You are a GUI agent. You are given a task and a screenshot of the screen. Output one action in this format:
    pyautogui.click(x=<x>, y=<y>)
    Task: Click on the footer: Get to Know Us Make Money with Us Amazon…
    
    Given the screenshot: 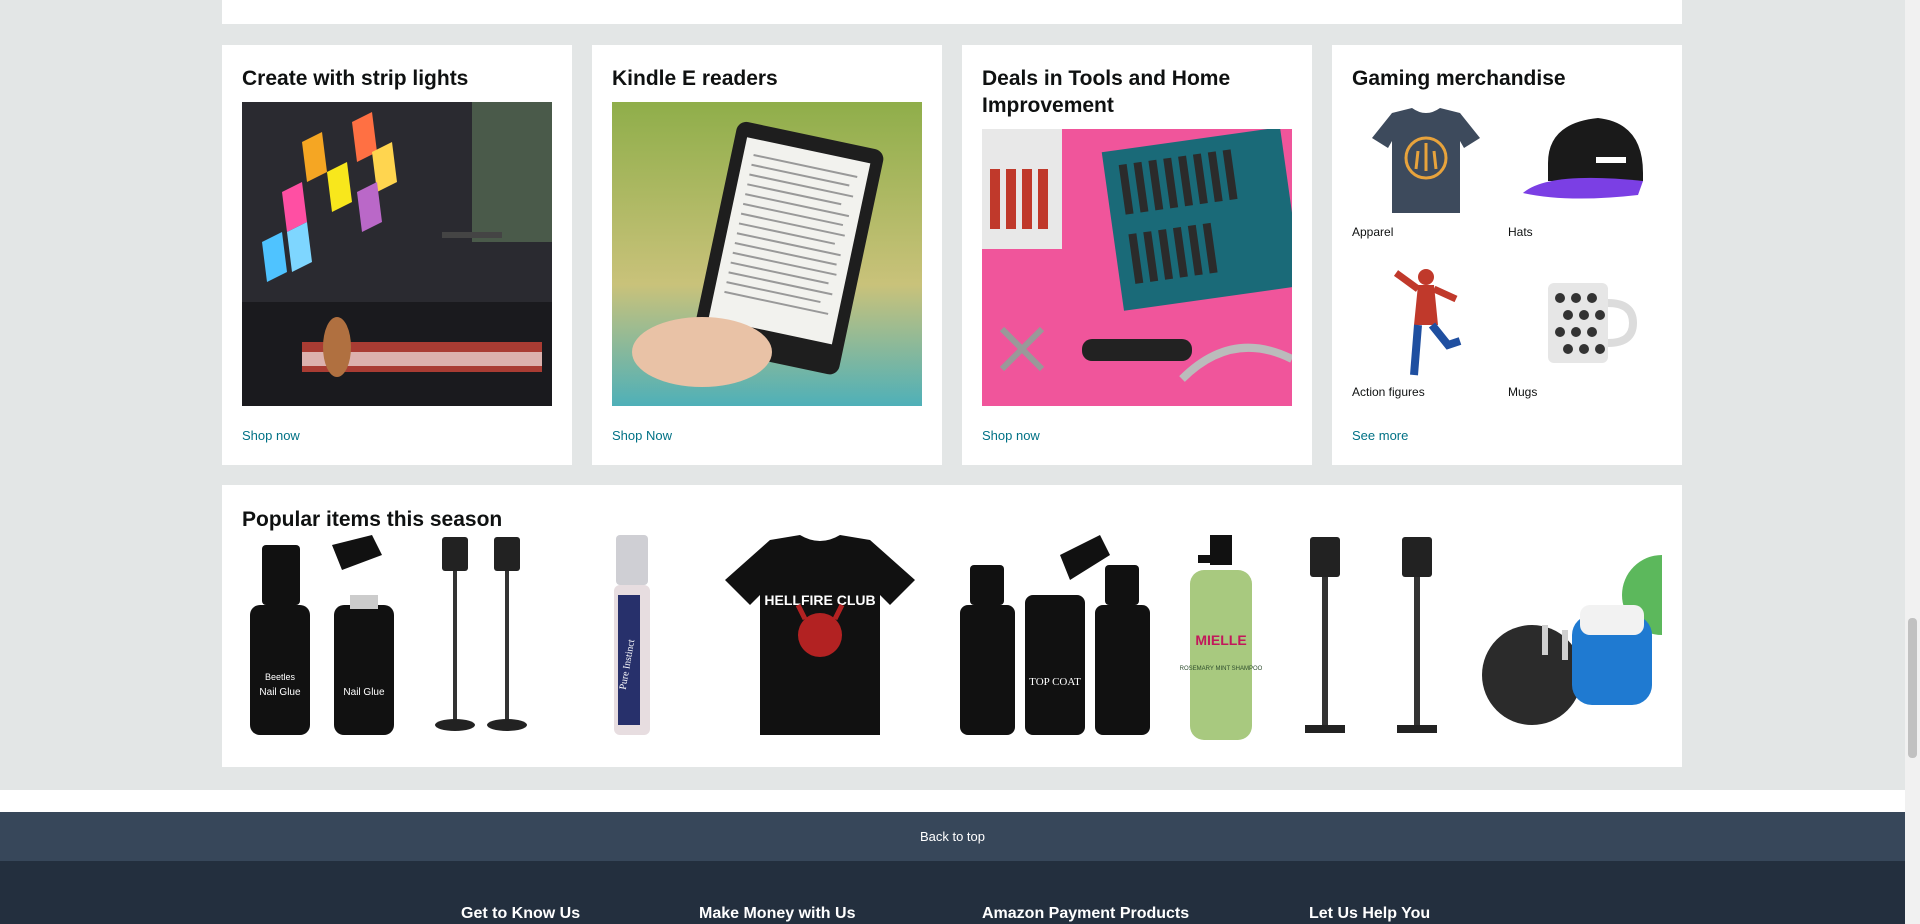 What is the action you would take?
    pyautogui.click(x=952, y=892)
    